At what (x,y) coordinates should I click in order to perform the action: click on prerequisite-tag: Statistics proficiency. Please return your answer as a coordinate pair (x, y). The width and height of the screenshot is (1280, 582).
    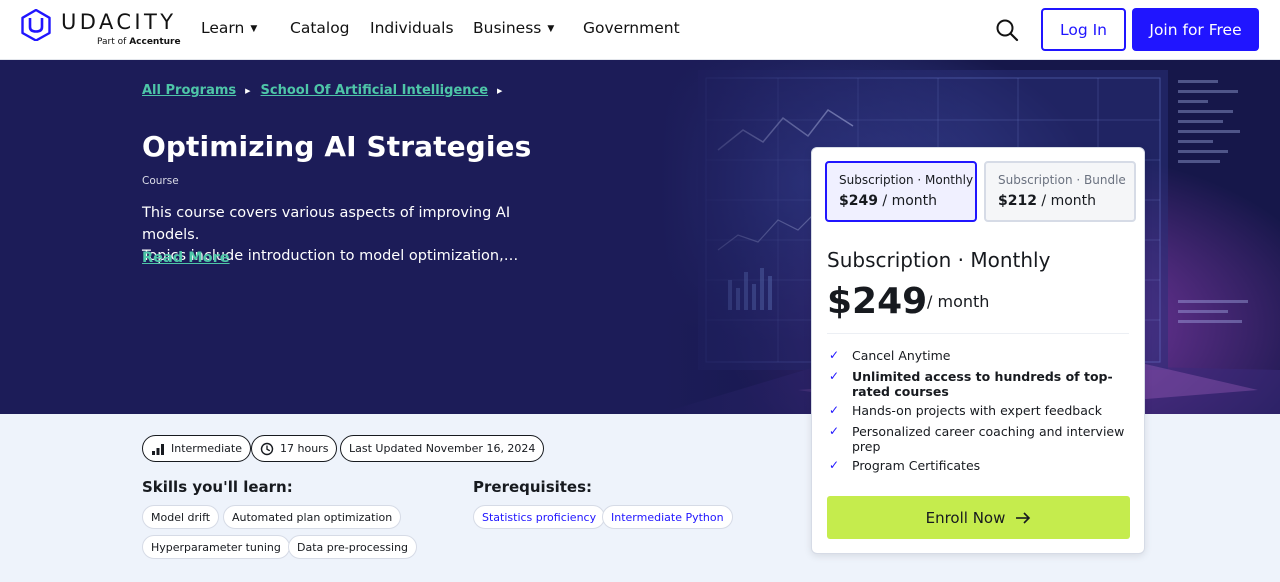
    Looking at the image, I should click on (539, 517).